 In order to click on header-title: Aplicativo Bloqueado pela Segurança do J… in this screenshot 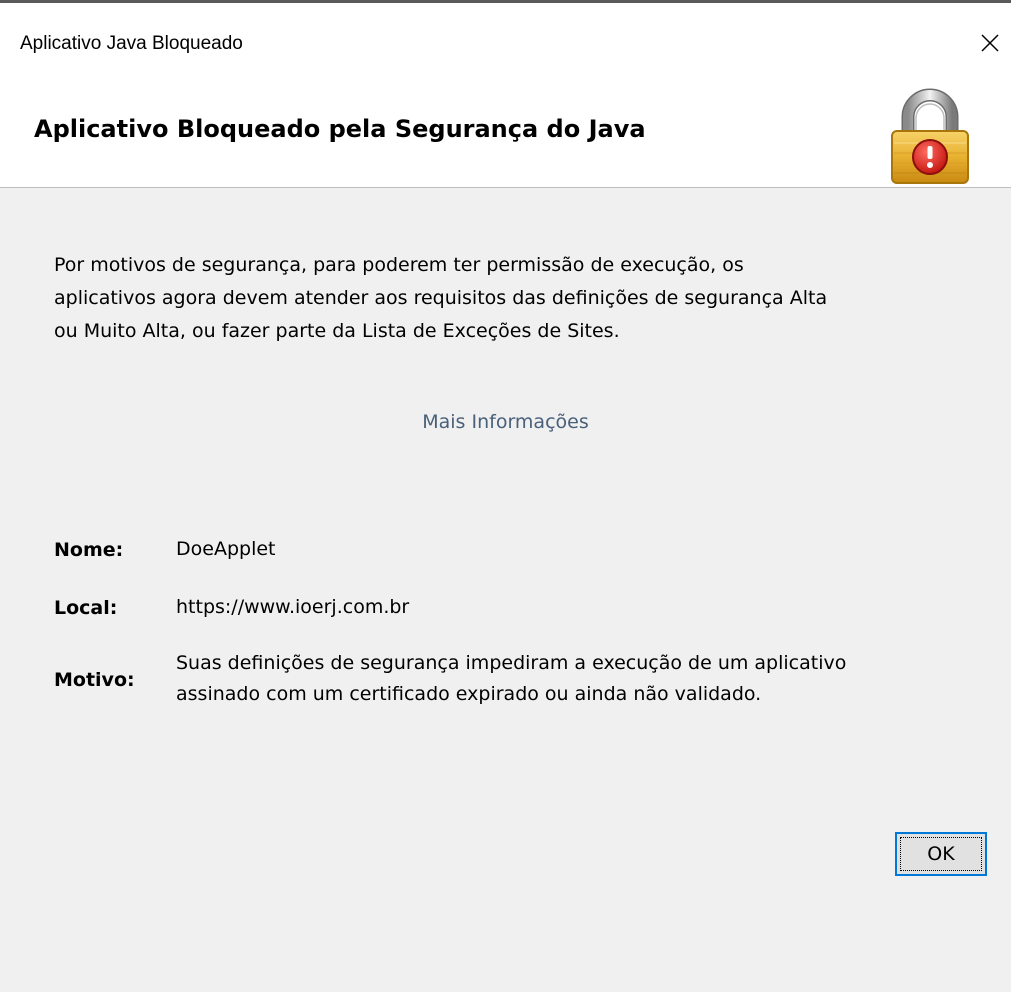, I will do `click(340, 129)`.